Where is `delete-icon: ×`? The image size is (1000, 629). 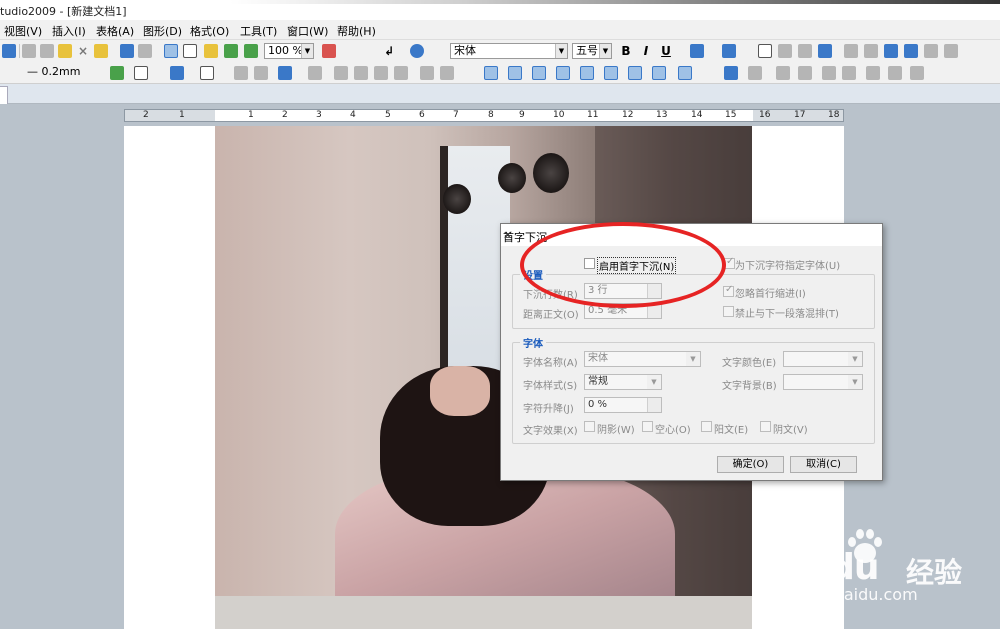
delete-icon: × is located at coordinates (83, 51).